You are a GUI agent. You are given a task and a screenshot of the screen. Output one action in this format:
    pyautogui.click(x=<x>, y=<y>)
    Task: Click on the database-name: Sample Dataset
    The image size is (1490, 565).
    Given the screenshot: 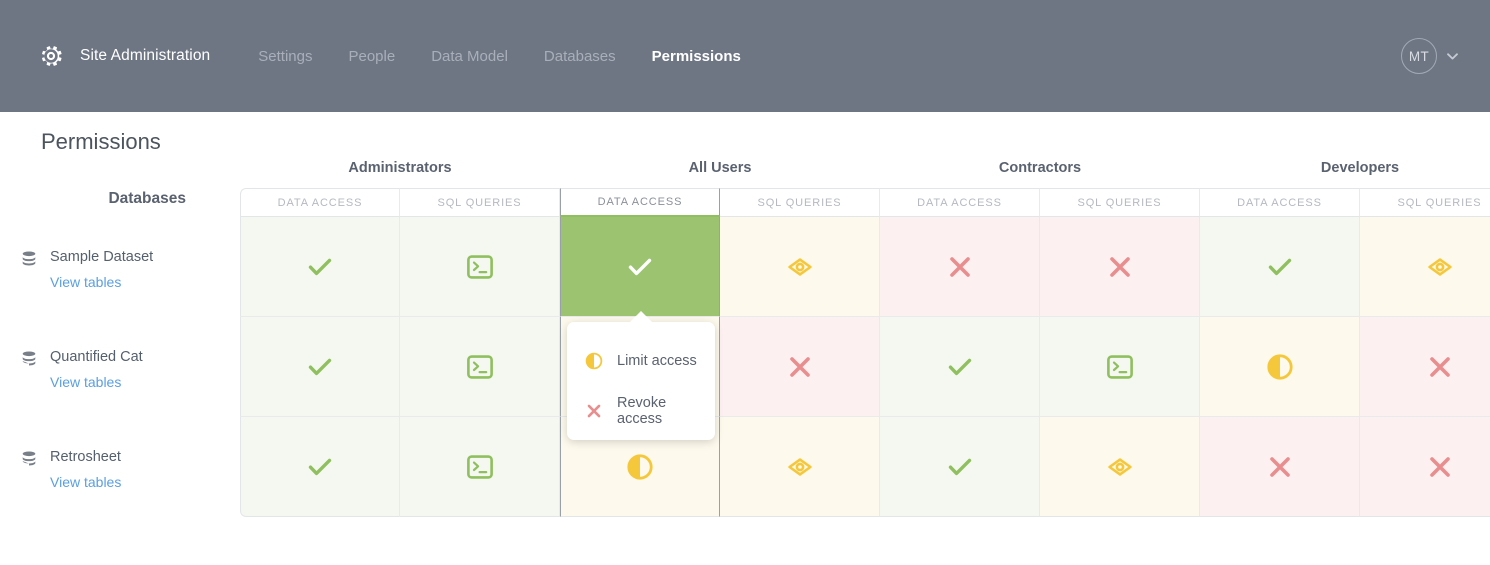 What is the action you would take?
    pyautogui.click(x=102, y=257)
    